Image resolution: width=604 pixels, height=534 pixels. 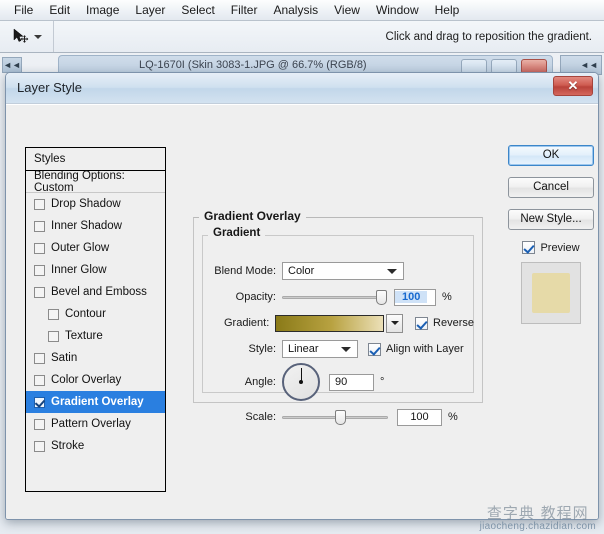 I want to click on scale-slider-thumb, so click(x=340, y=417).